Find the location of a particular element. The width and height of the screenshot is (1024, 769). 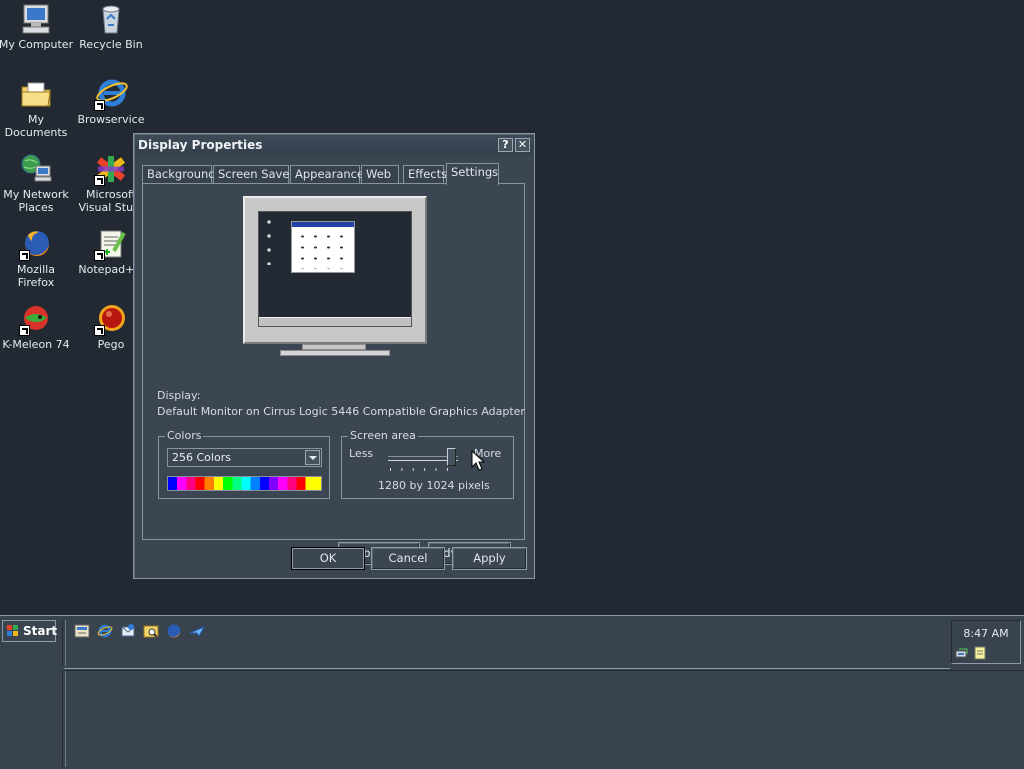

colors-groupbox: Colors 256 Colors is located at coordinates (244, 464).